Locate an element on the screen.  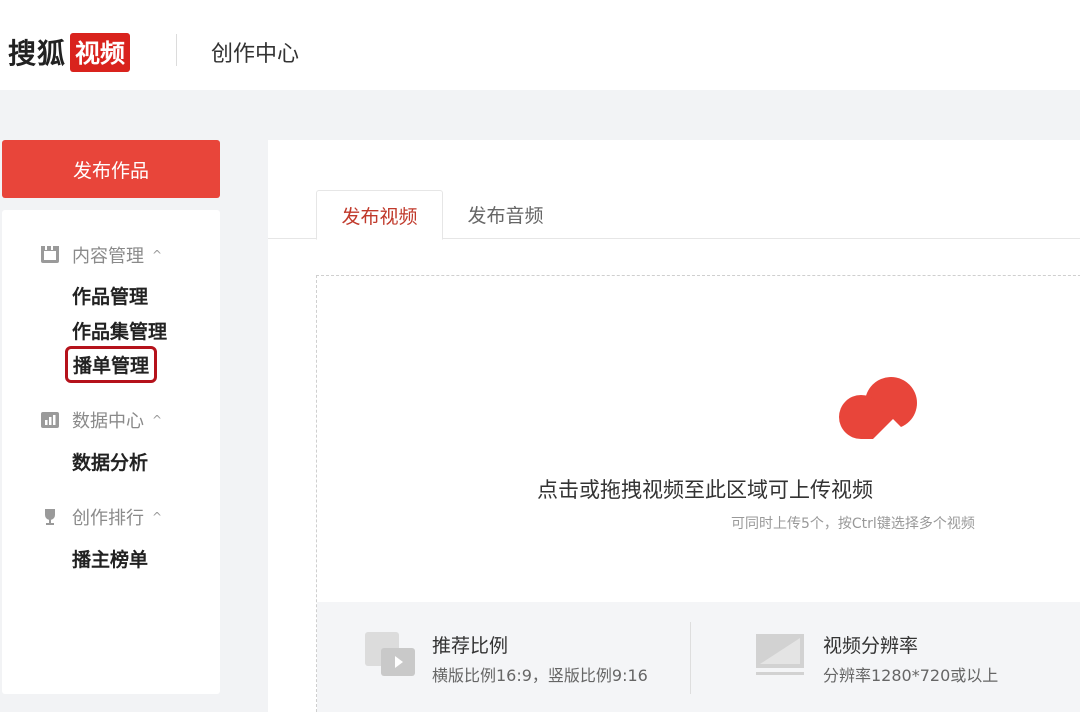
upload-main-text: 点击或拖拽视频至此区域可上传视频 is located at coordinates (705, 490).